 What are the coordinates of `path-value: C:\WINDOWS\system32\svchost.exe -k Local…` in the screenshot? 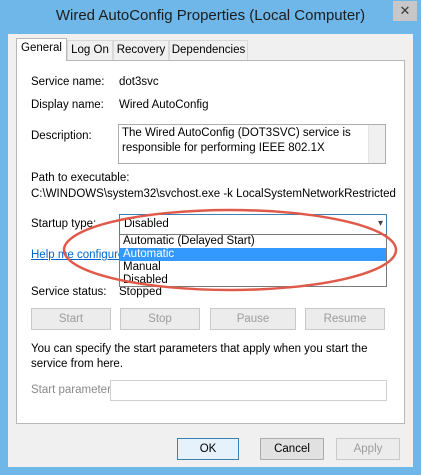 It's located at (213, 194).